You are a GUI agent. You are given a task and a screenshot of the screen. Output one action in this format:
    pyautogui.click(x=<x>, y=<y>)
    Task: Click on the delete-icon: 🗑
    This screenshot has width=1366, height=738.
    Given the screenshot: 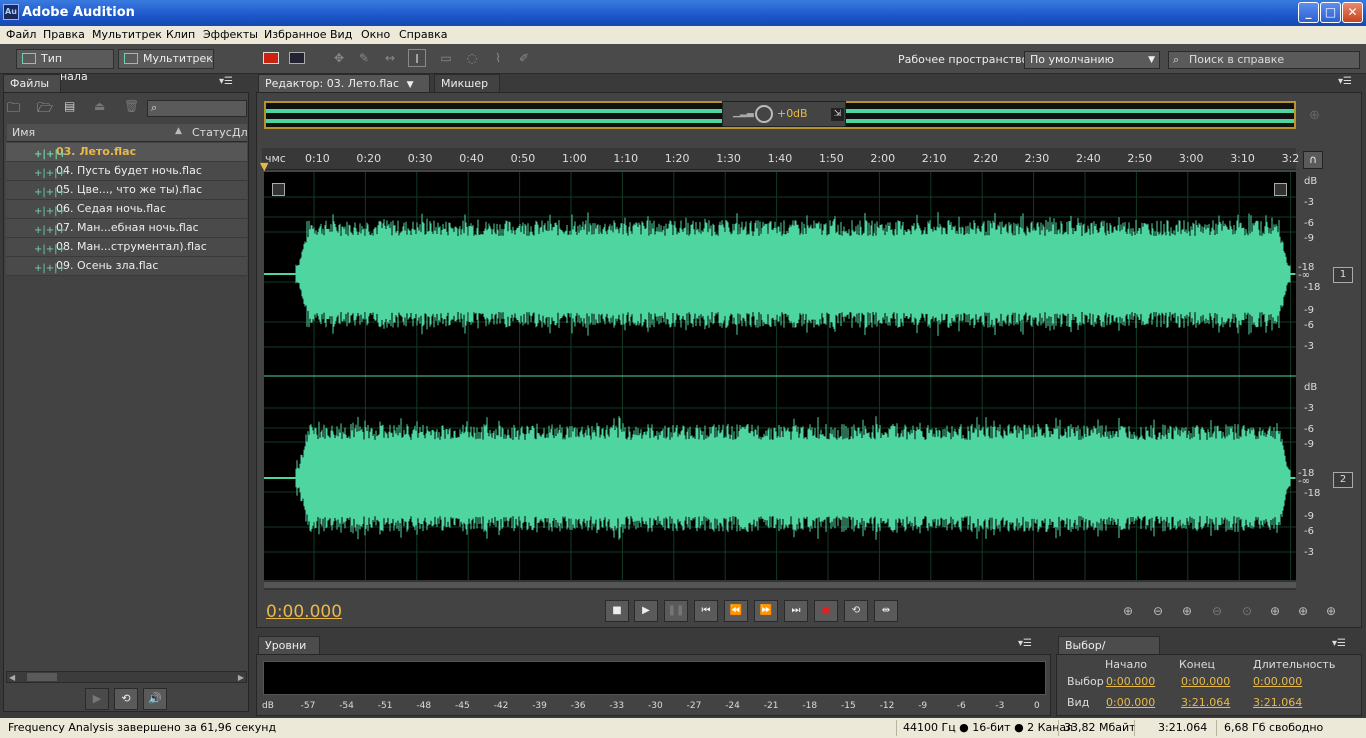 What is the action you would take?
    pyautogui.click(x=134, y=107)
    